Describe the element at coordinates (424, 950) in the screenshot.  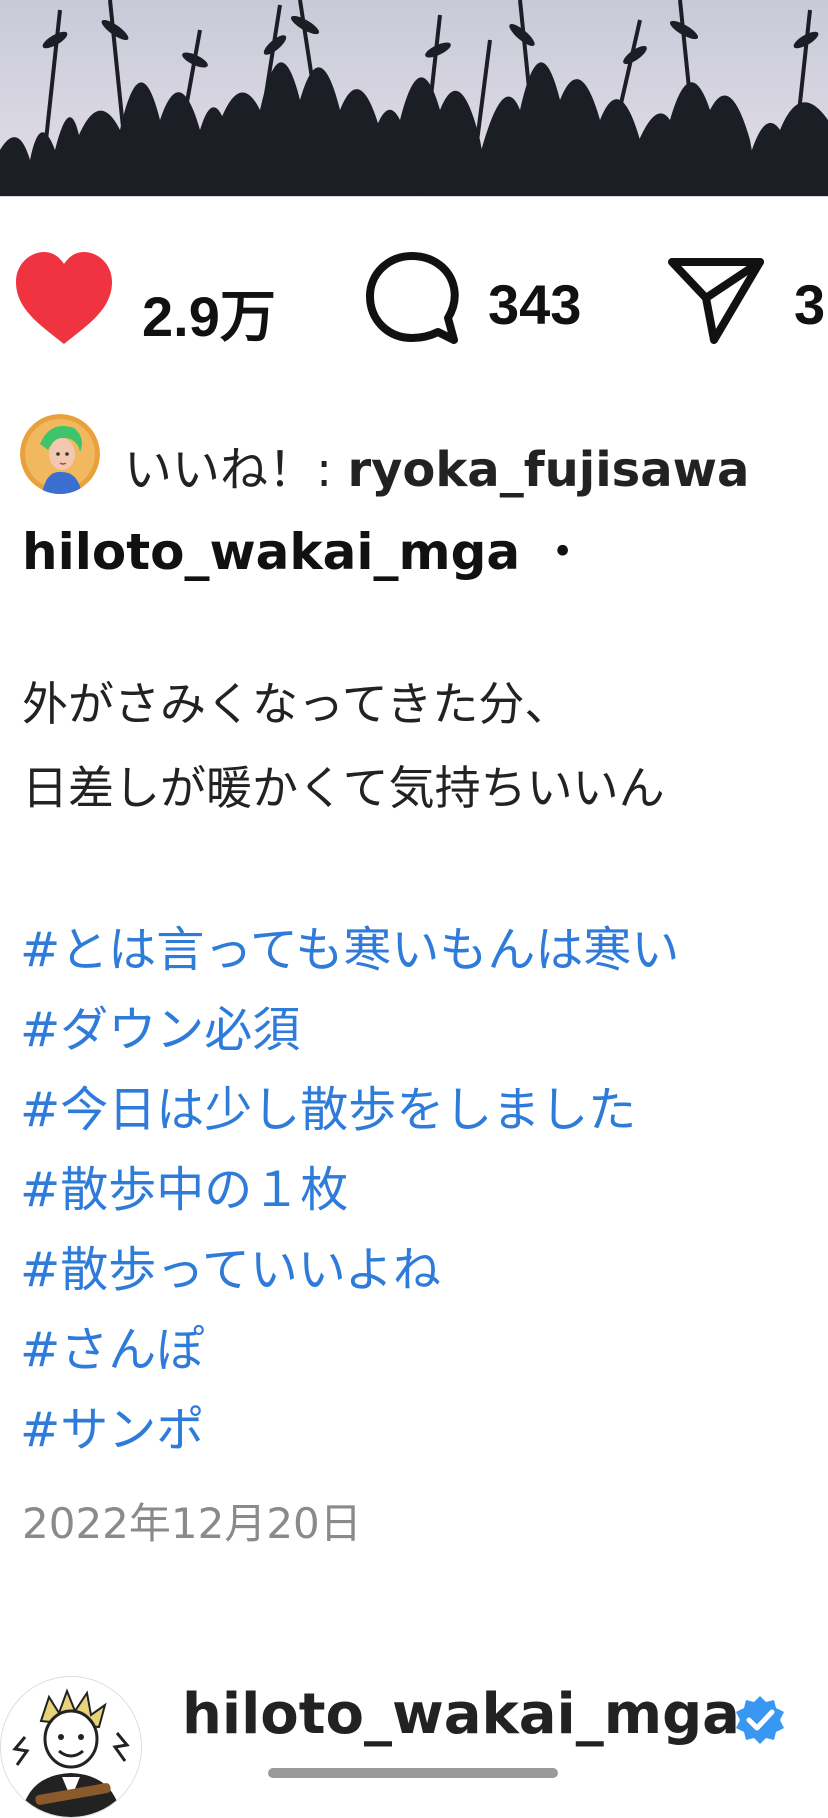
I see `hashtag-link: #とは言っても寒いもんは寒い` at that location.